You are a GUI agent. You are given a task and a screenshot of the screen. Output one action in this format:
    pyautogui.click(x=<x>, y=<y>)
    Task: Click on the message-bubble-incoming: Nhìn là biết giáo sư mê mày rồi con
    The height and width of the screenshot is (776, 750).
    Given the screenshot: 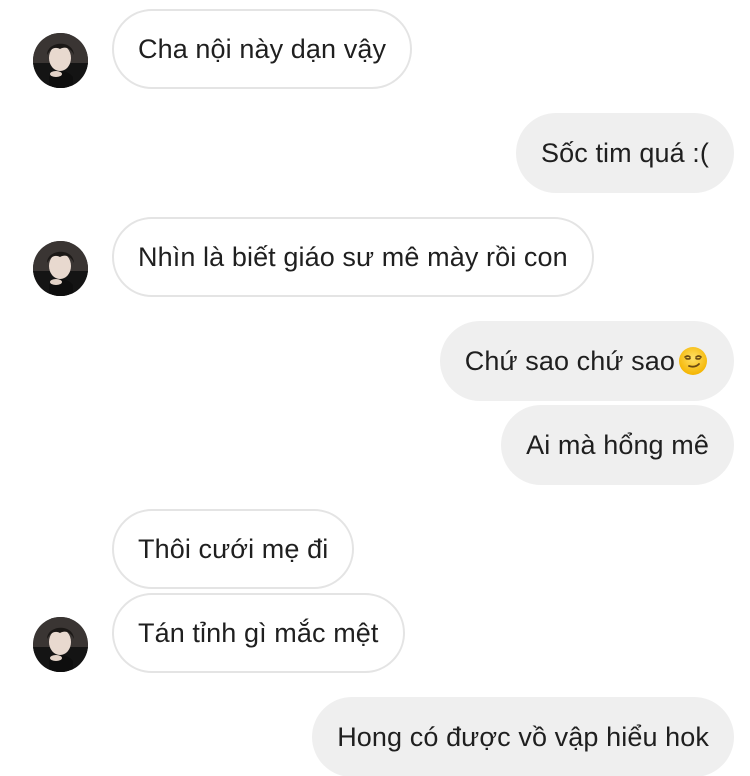 What is the action you would take?
    pyautogui.click(x=353, y=257)
    